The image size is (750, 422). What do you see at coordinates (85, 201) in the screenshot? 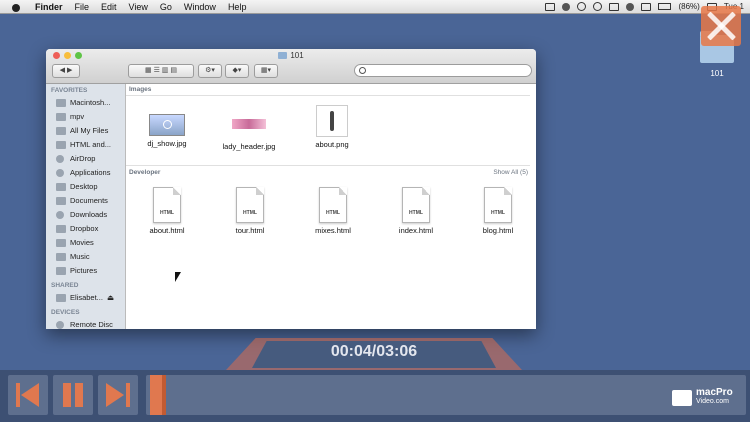
I see `sidebar-item-documents: Documents` at bounding box center [85, 201].